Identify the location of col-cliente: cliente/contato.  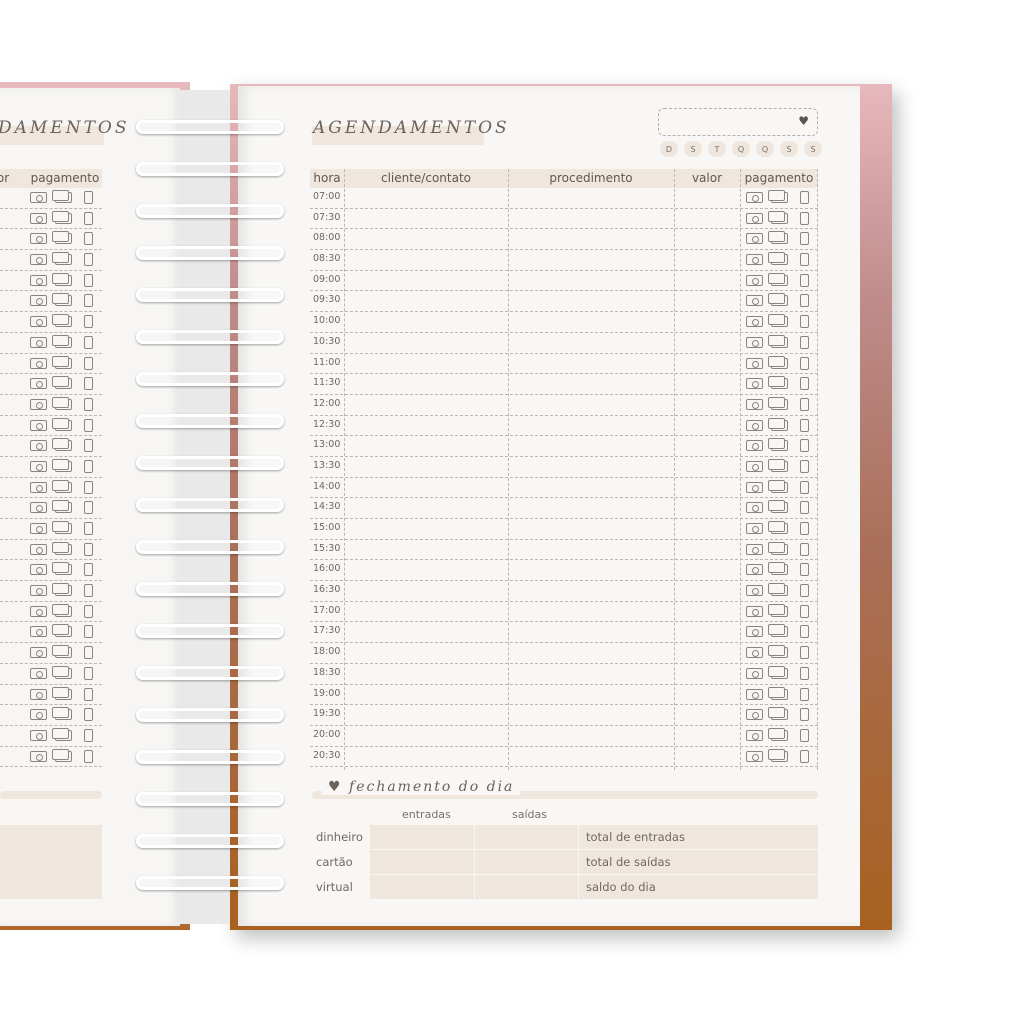
(426, 178).